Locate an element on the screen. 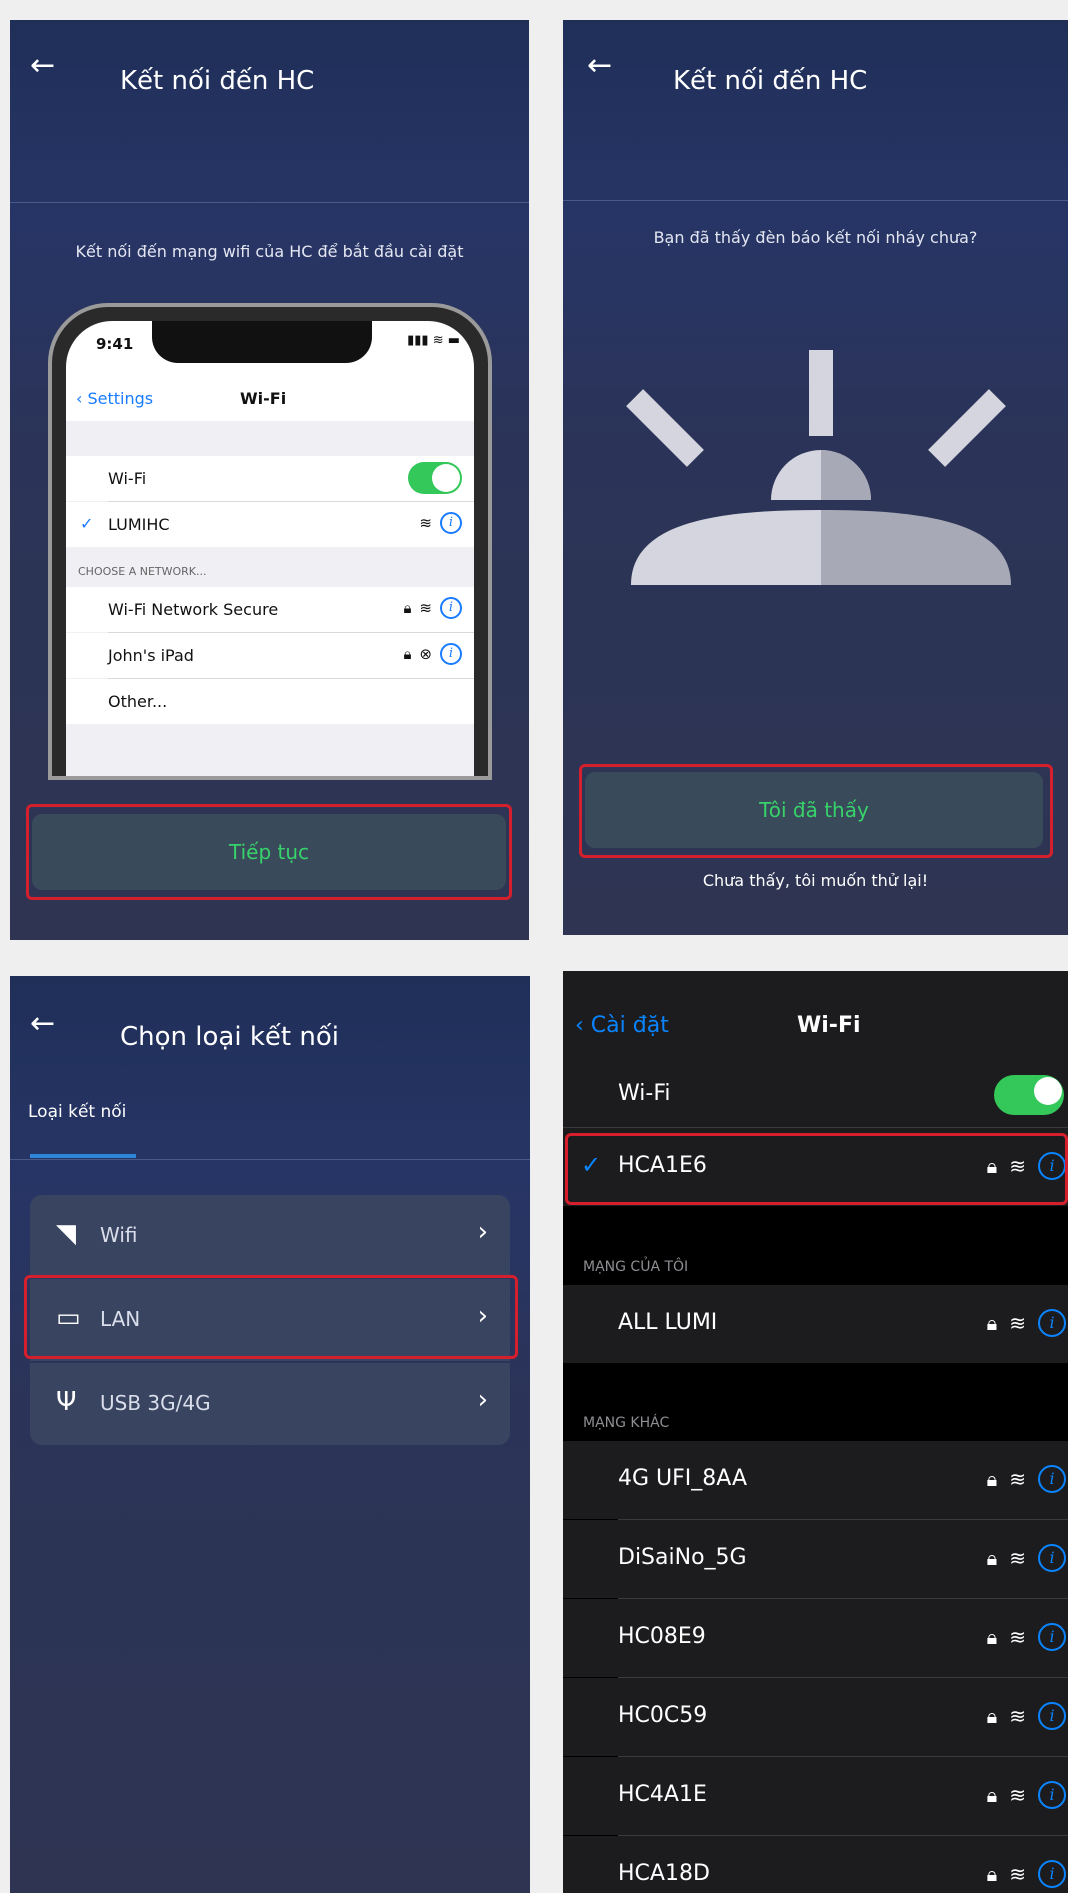  usb-icon: Ψ is located at coordinates (66, 1402).